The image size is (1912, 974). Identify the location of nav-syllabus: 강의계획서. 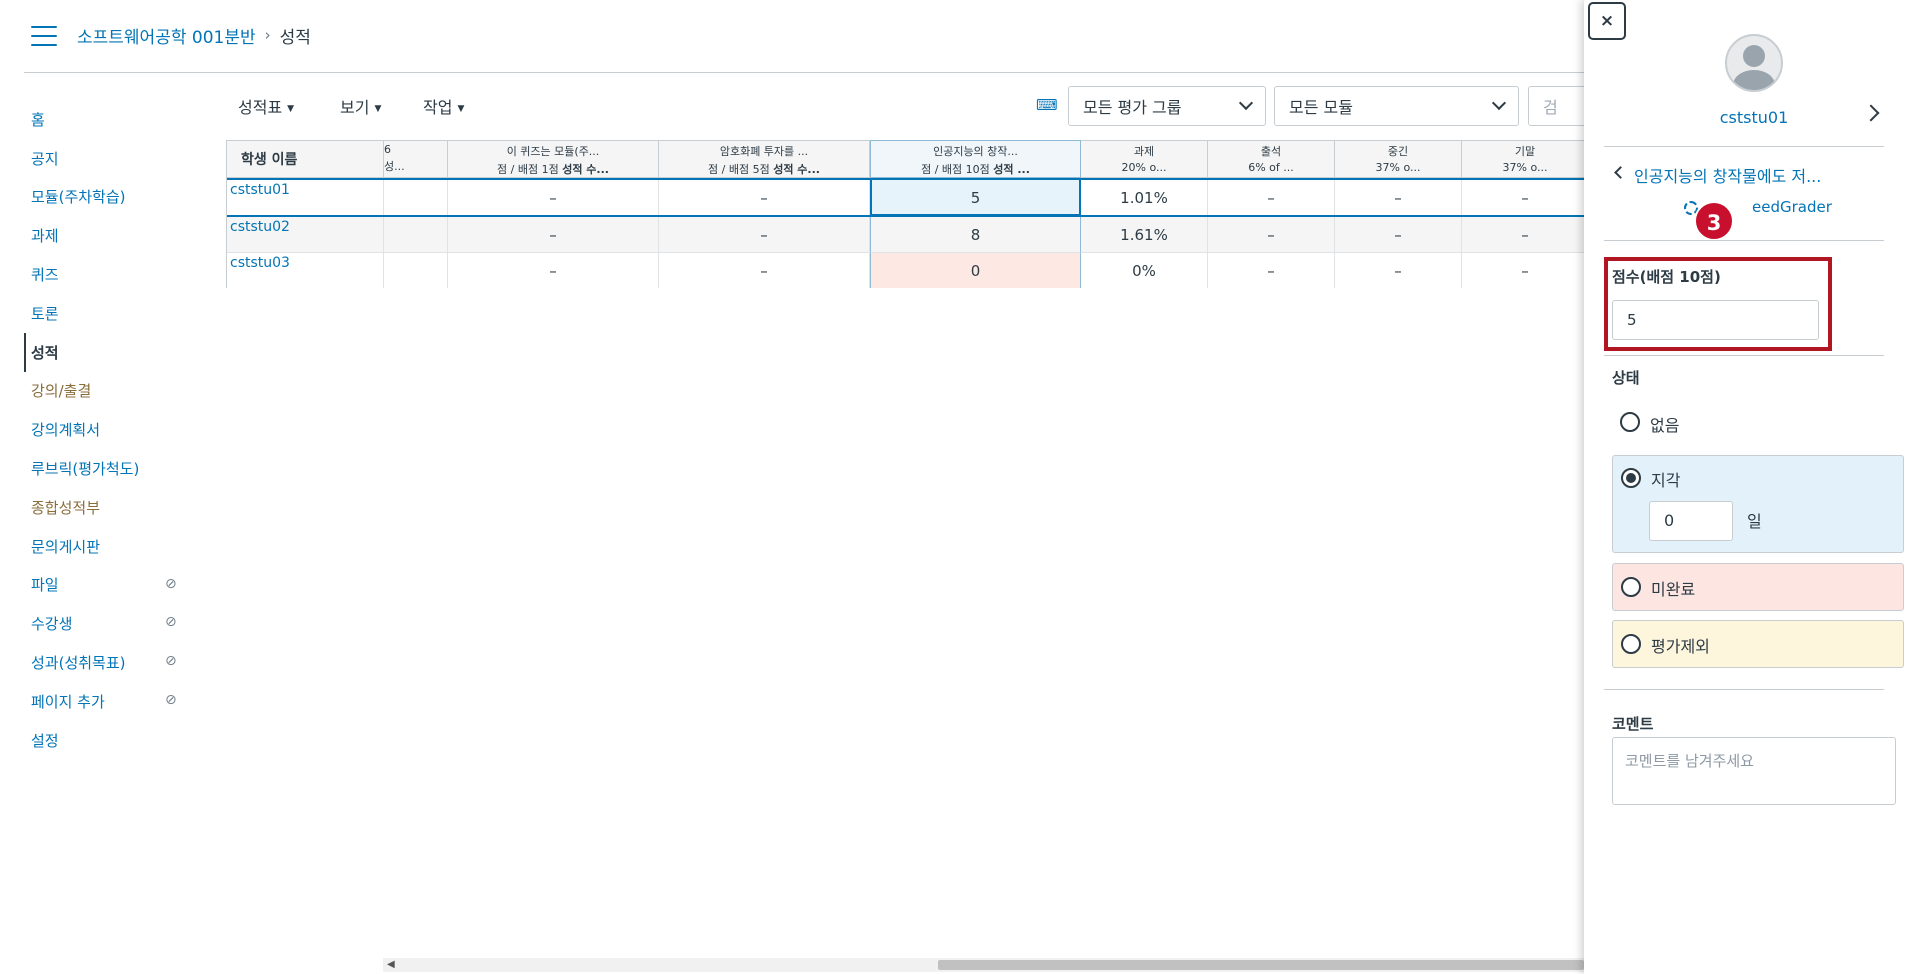
(109, 429).